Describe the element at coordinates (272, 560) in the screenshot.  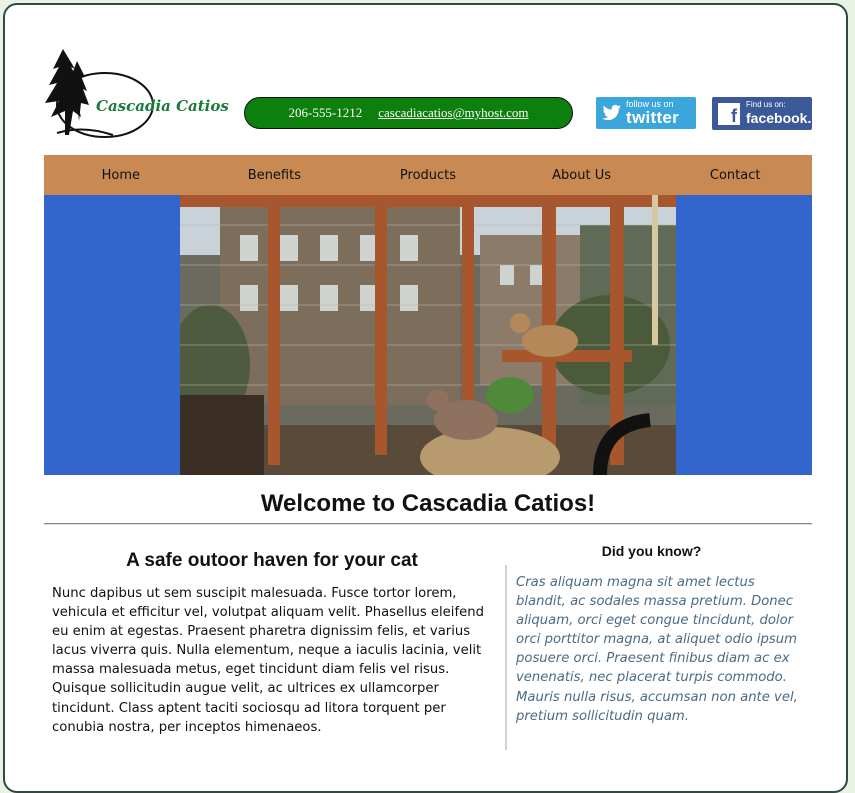
I see `main-heading: A safe outoor haven for your cat` at that location.